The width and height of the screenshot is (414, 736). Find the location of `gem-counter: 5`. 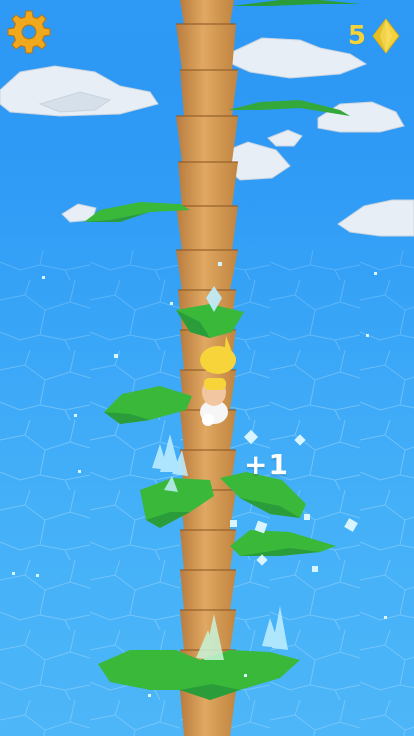

gem-counter: 5 is located at coordinates (374, 36).